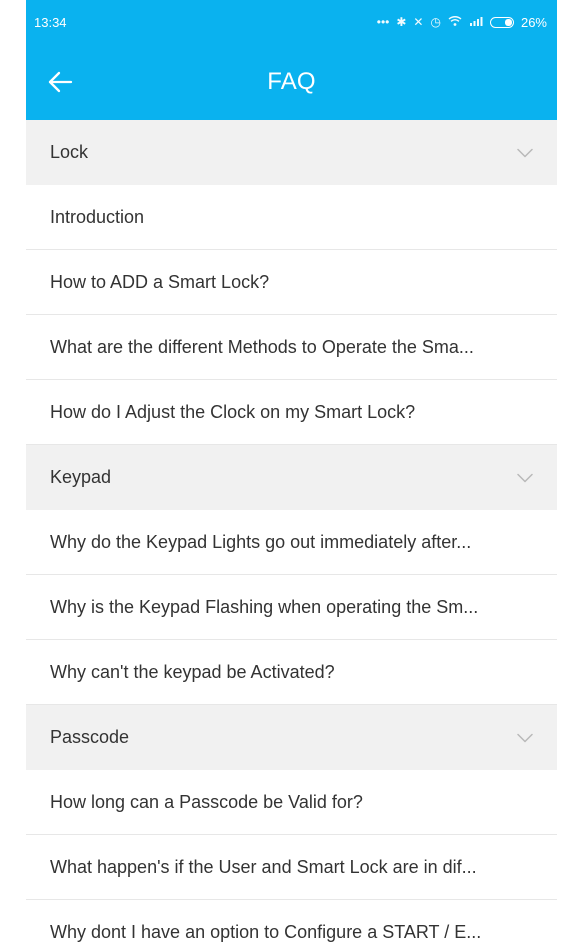 The height and width of the screenshot is (951, 567). Describe the element at coordinates (501, 22) in the screenshot. I see `battery-icon` at that location.